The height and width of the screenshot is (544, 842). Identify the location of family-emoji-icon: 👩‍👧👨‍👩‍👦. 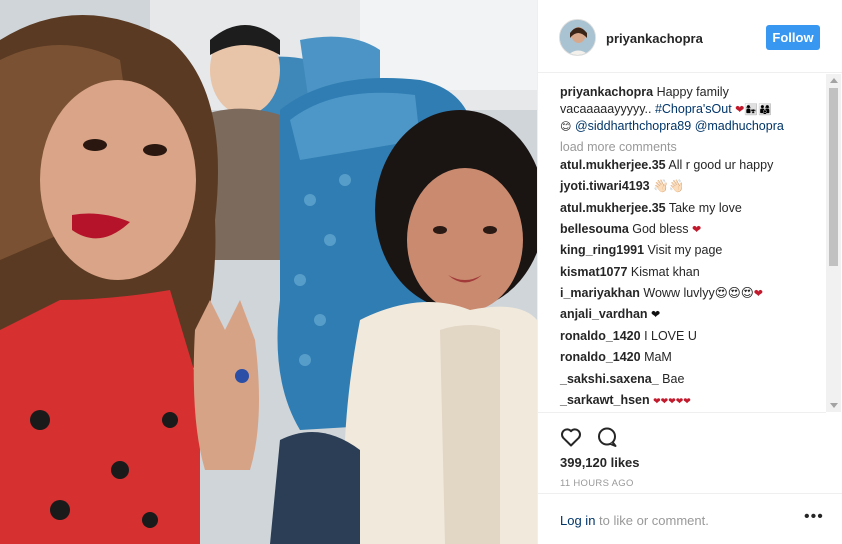
(758, 109).